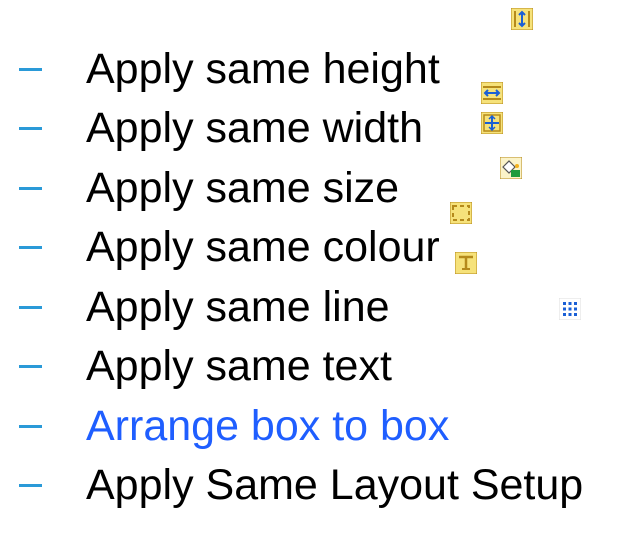  I want to click on item-label: Apply same line, so click(238, 307).